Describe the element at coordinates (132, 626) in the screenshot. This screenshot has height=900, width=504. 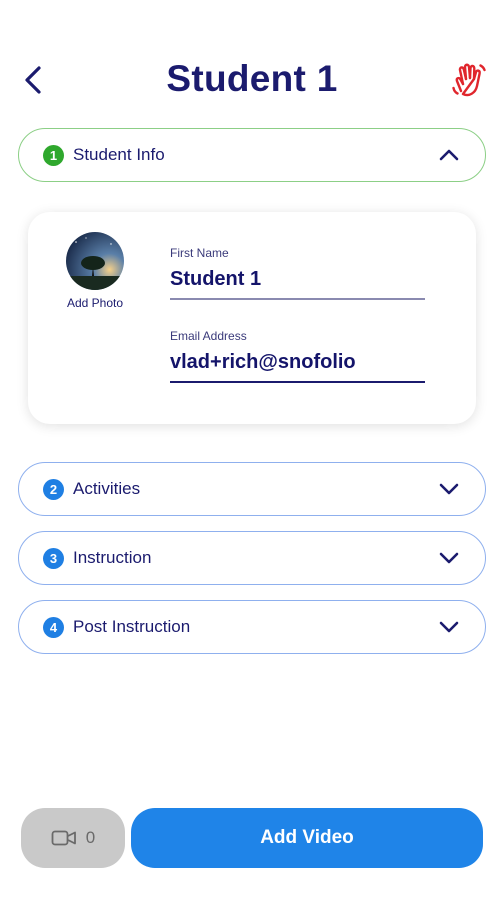
I see `section-label: Post Instruction` at that location.